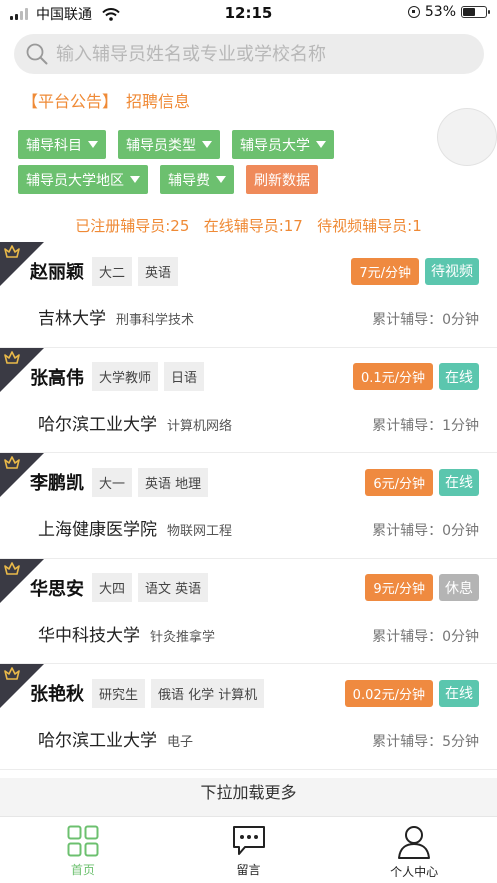 The width and height of the screenshot is (497, 883). I want to click on search-bar, so click(249, 54).